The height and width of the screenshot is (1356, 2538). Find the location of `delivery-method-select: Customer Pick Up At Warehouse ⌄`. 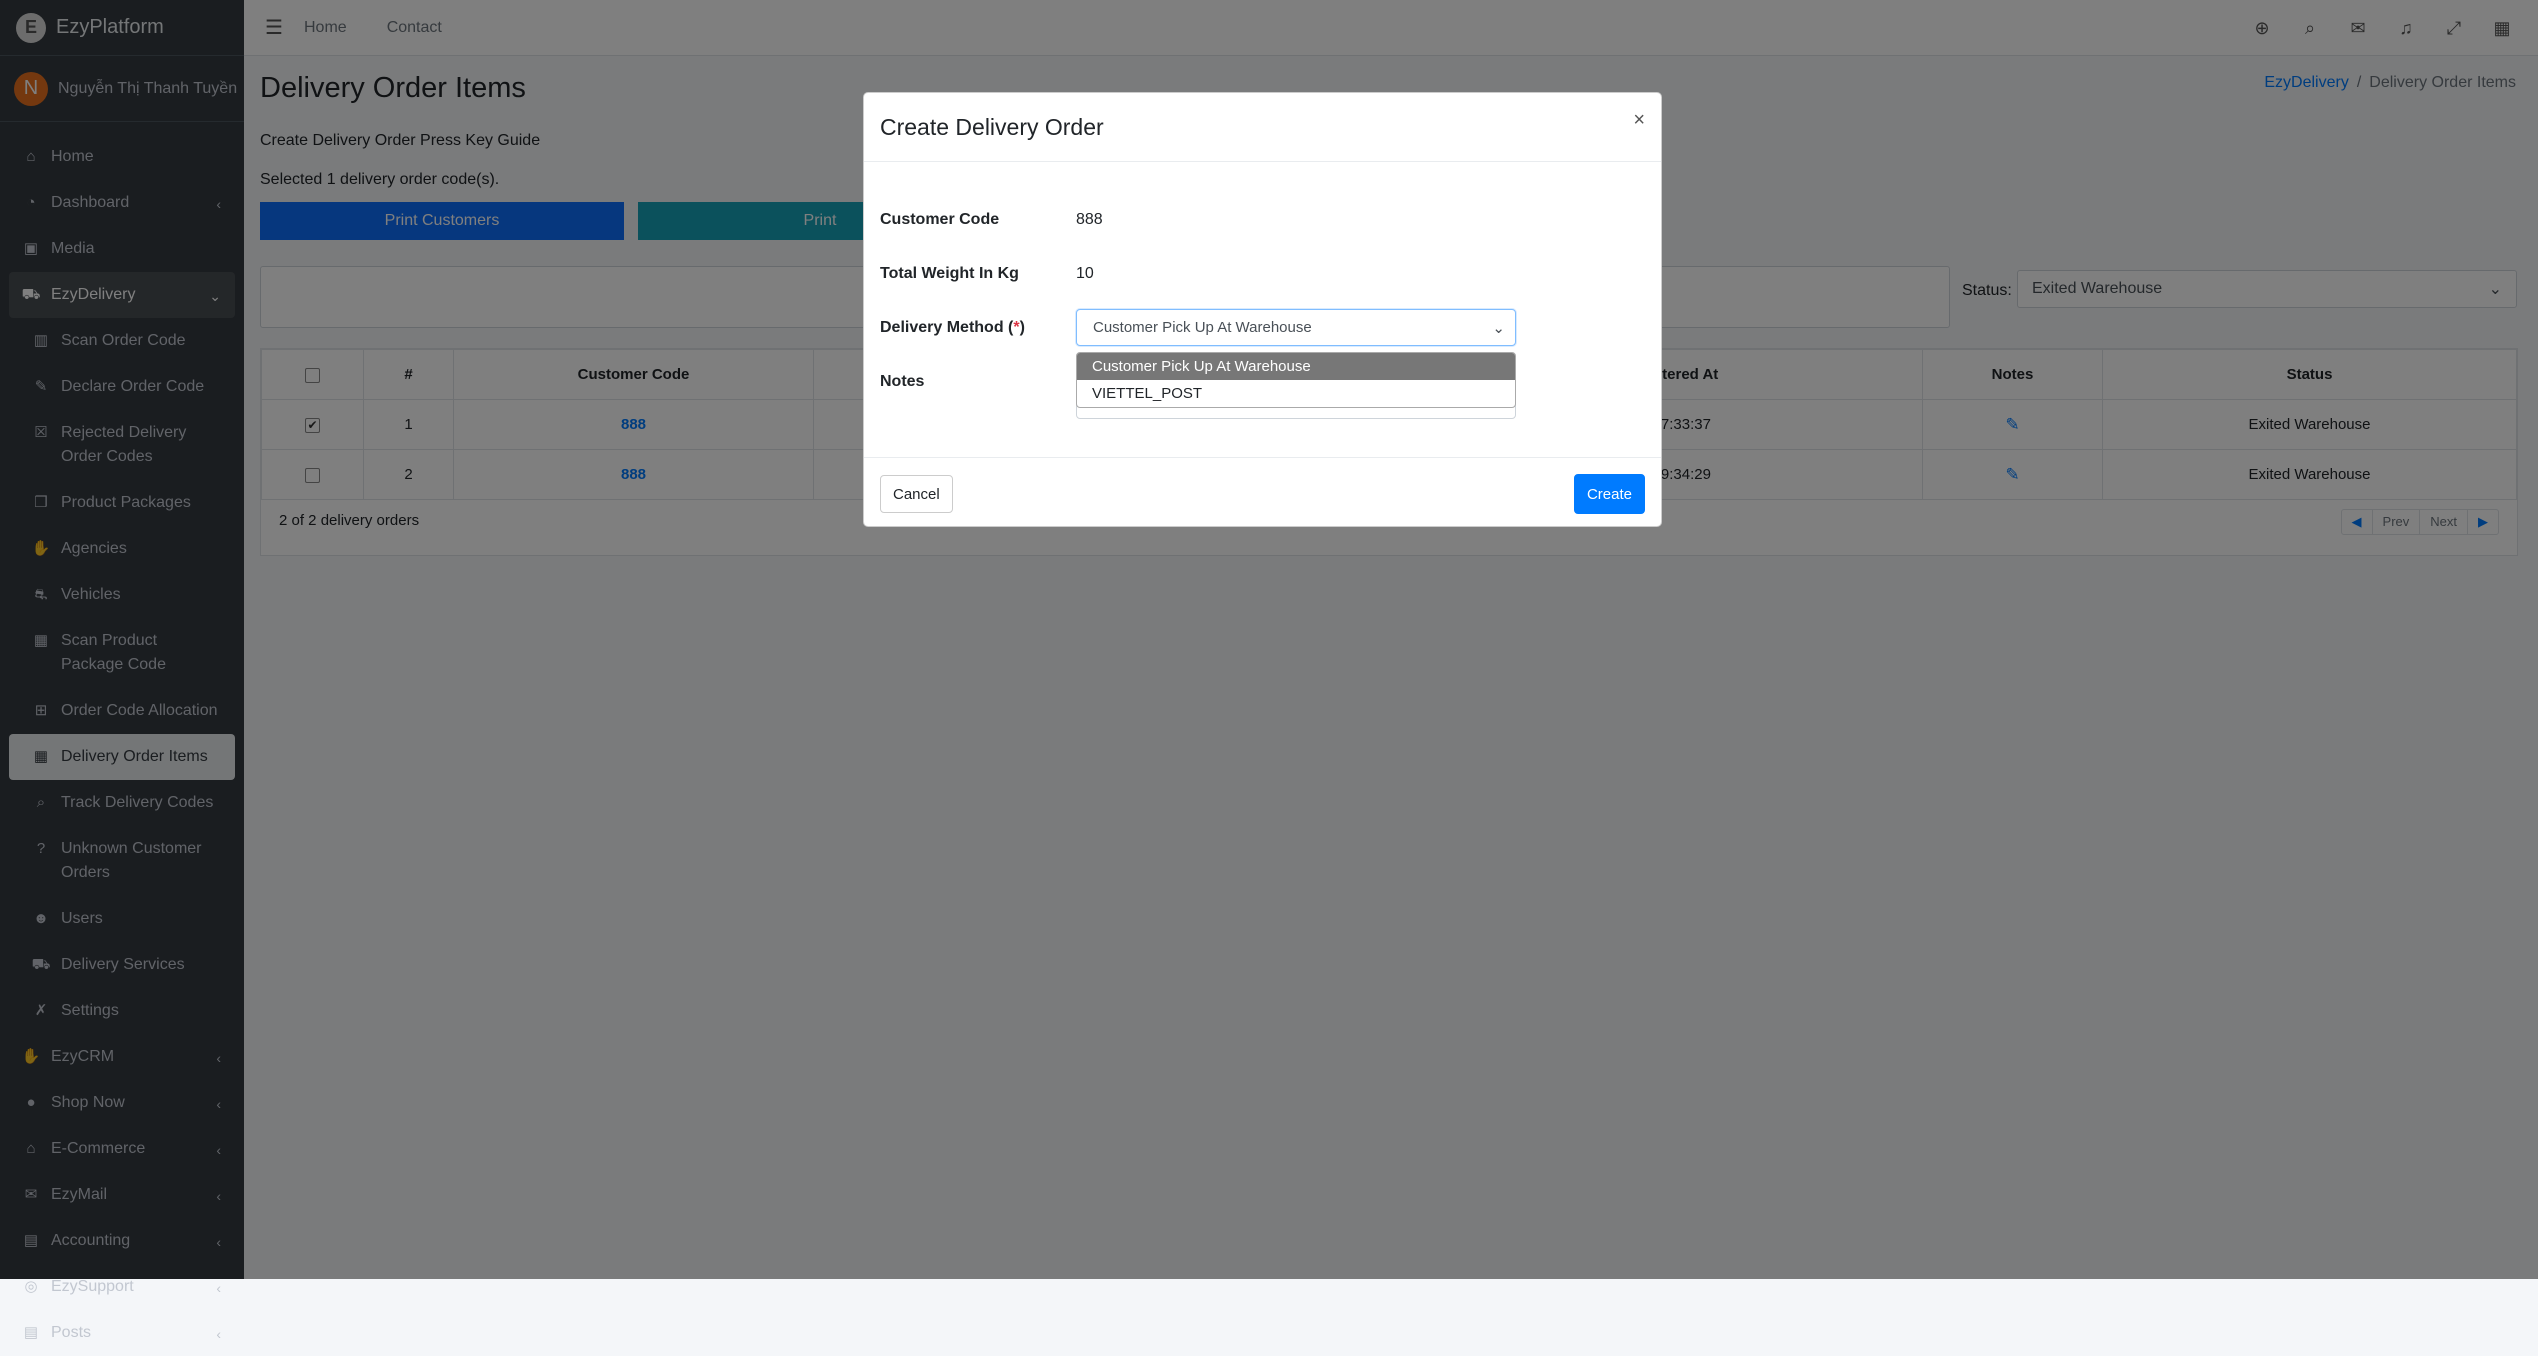

delivery-method-select: Customer Pick Up At Warehouse ⌄ is located at coordinates (1296, 327).